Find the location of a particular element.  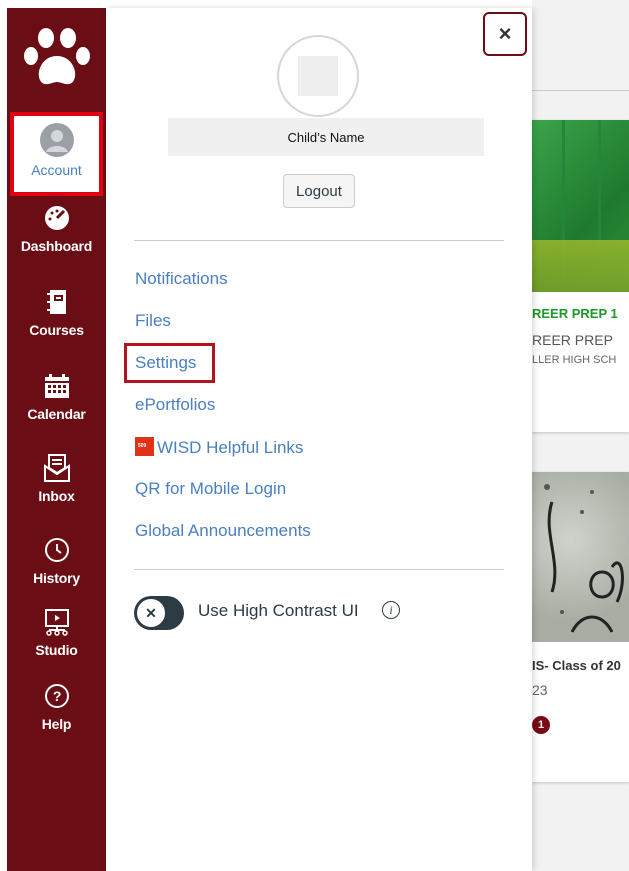

nav-item-help: ? Help is located at coordinates (56, 707).